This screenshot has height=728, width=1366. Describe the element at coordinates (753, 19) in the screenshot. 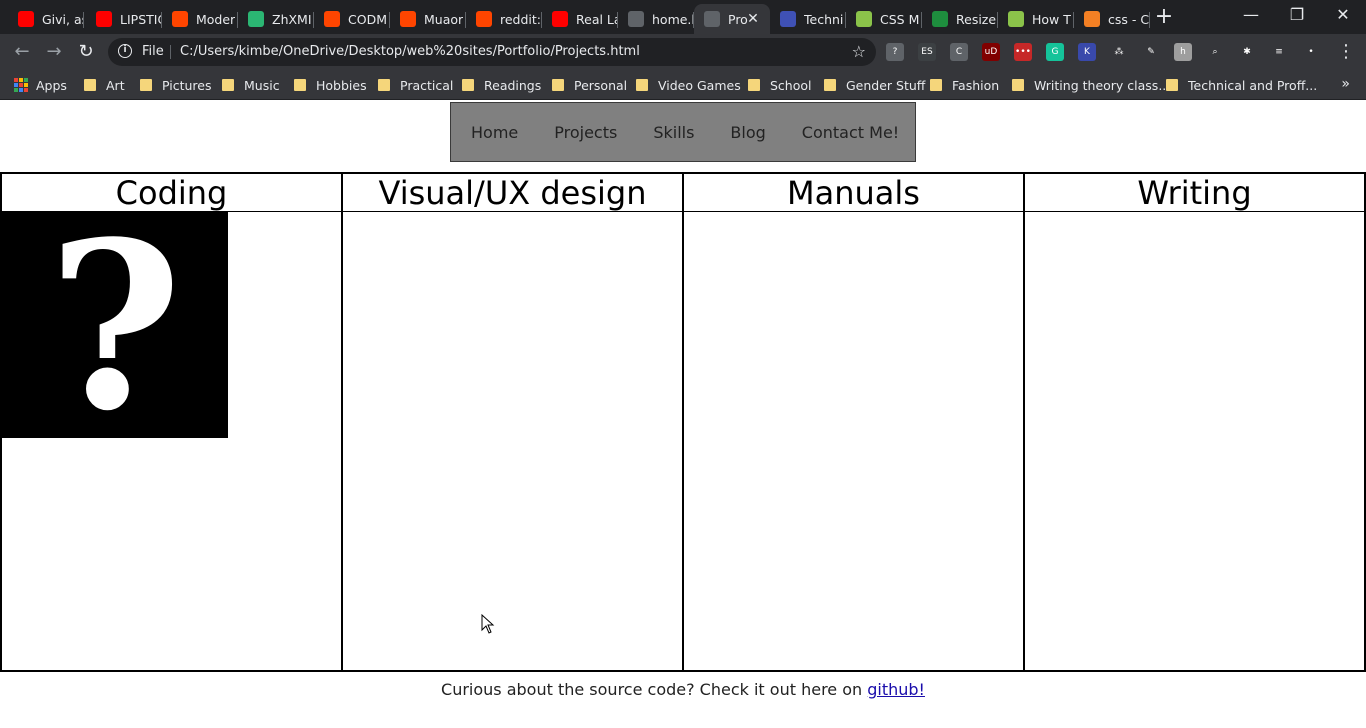

I see `close-tab-icon: ✕` at that location.